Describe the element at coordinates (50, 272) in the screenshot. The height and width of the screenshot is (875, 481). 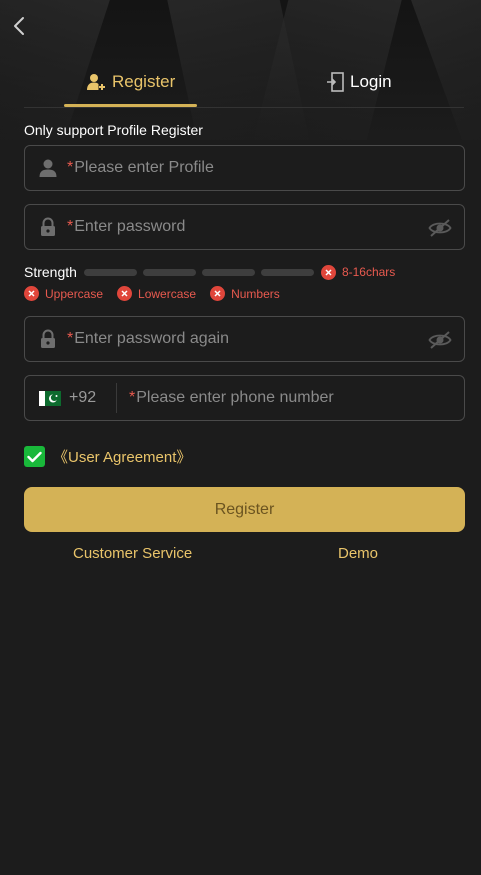
I see `strength-label: Strength` at that location.